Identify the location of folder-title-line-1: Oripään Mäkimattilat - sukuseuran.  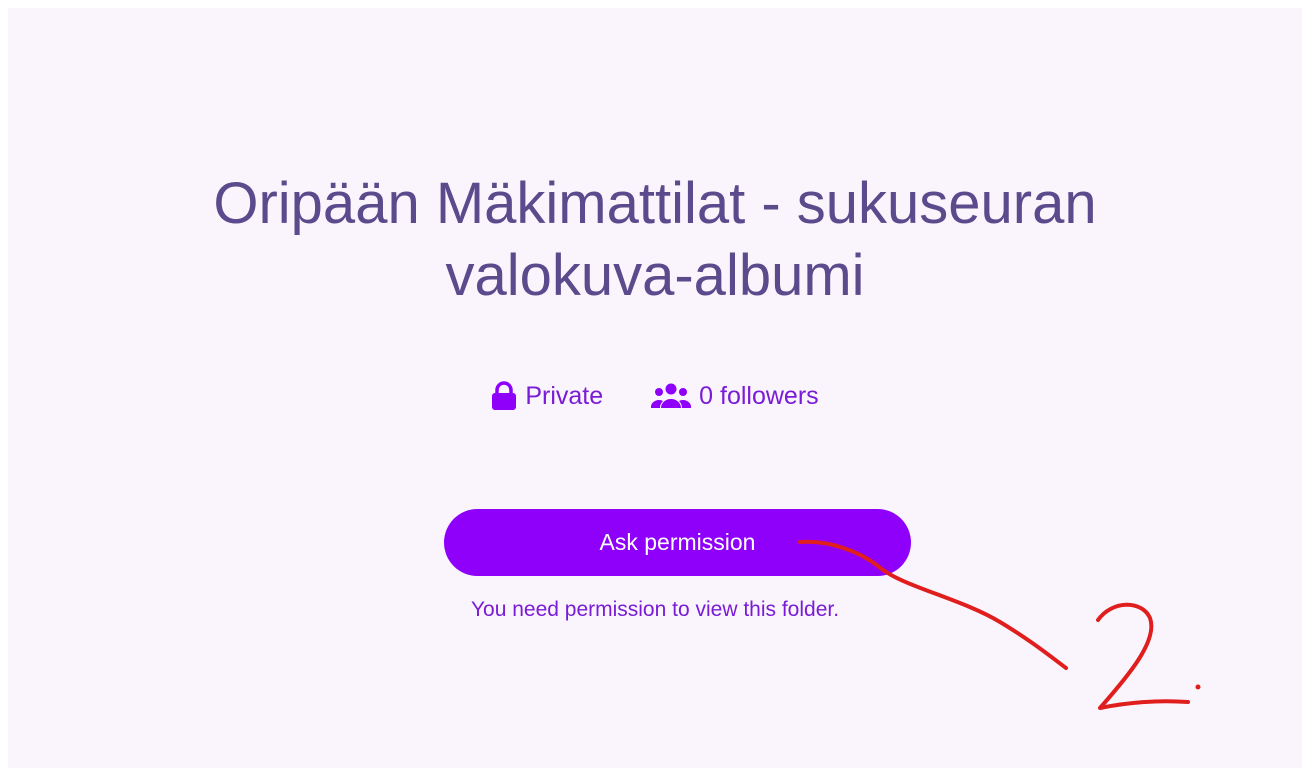
(655, 203).